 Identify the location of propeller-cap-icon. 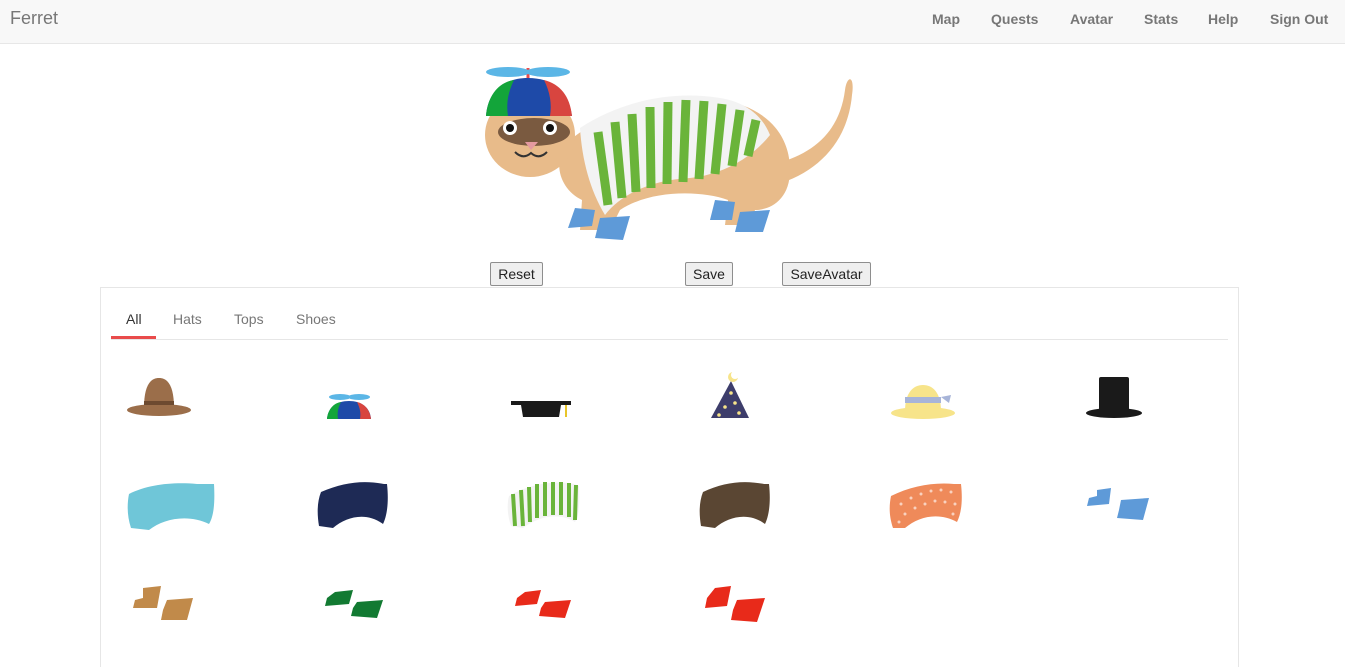
(349, 406).